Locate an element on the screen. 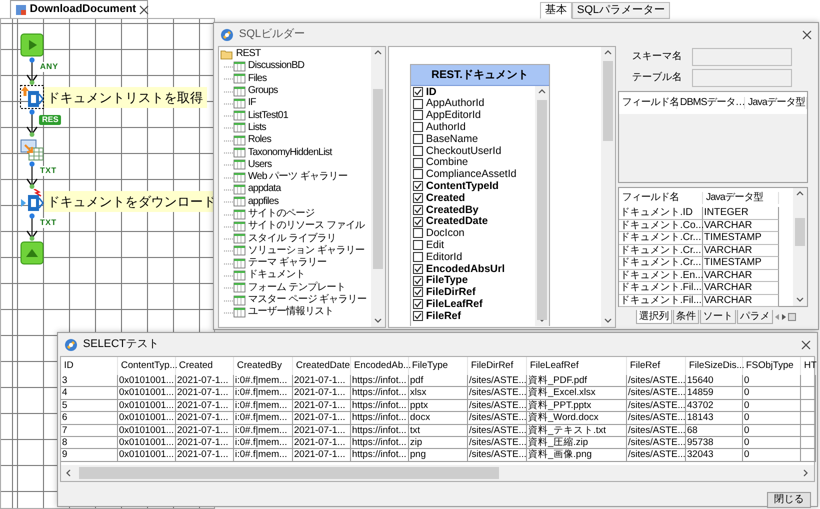  document-lightning-icon is located at coordinates (32, 201).